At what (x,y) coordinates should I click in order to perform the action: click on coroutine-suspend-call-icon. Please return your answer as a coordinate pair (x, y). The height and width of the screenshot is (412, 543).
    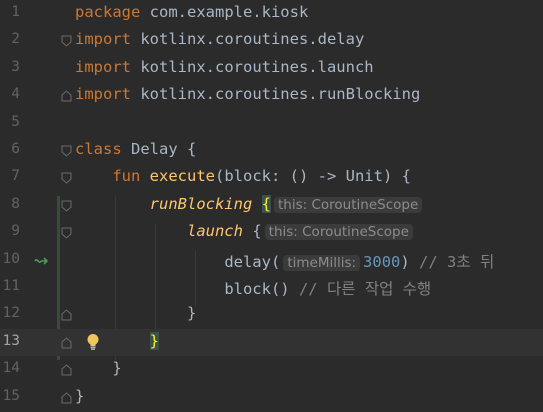
    Looking at the image, I should click on (41, 261).